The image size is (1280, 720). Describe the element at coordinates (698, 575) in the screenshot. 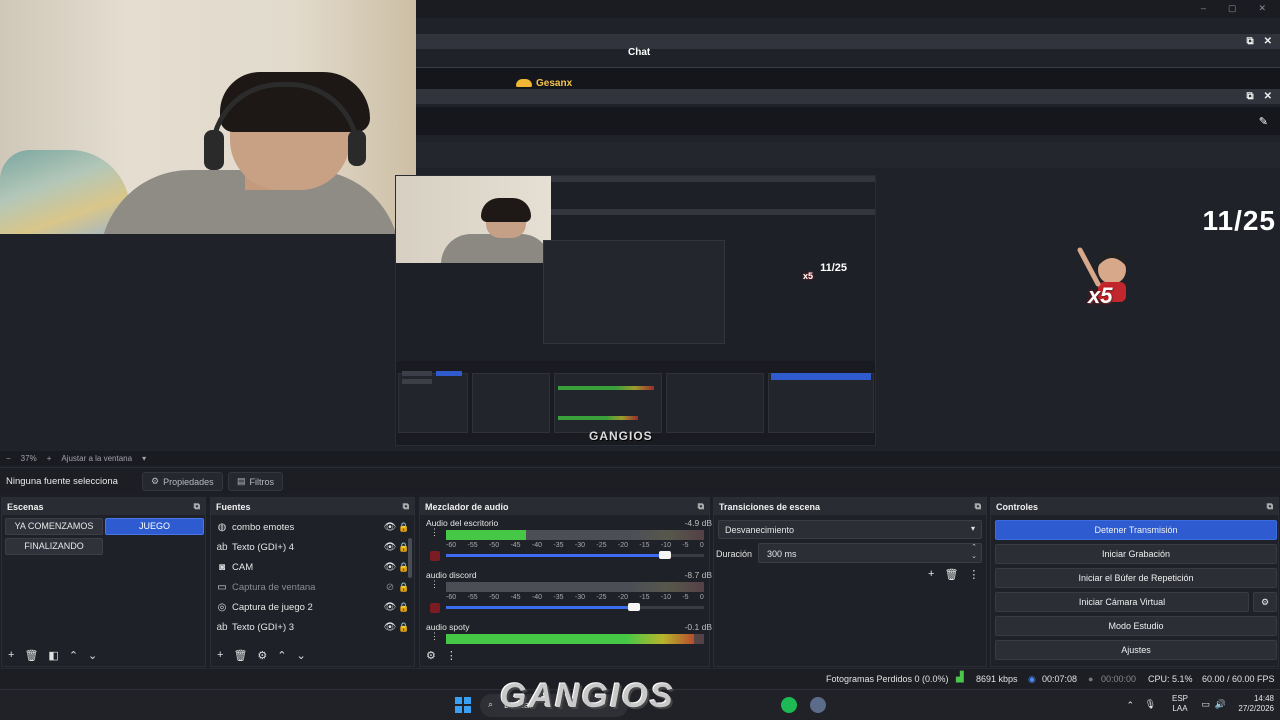

I see `channel-db: -8.7 dB` at that location.